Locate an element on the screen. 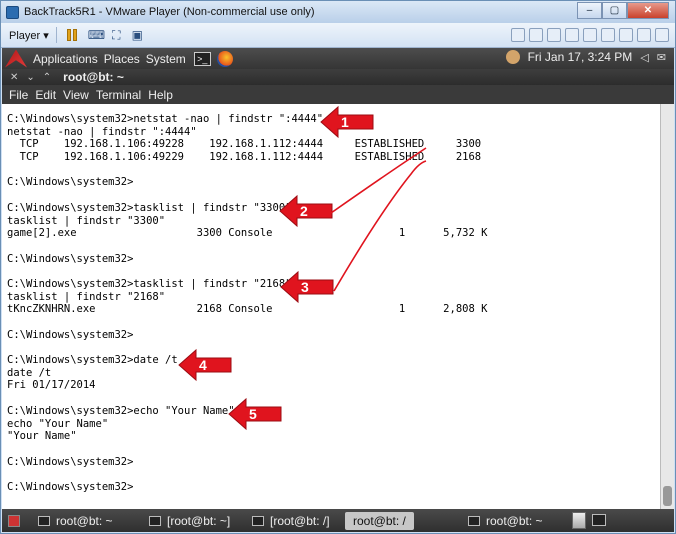 Image resolution: width=676 pixels, height=534 pixels. callout-number: 3 is located at coordinates (305, 287).